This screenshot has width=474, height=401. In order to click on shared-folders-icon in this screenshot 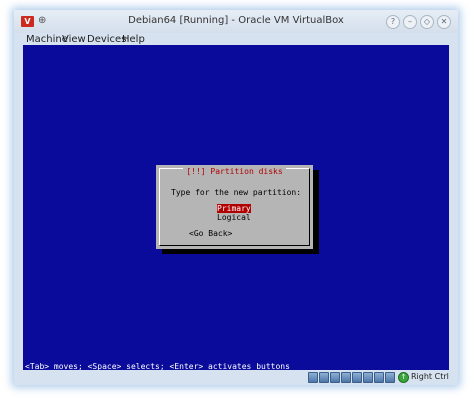, I will do `click(346, 377)`.